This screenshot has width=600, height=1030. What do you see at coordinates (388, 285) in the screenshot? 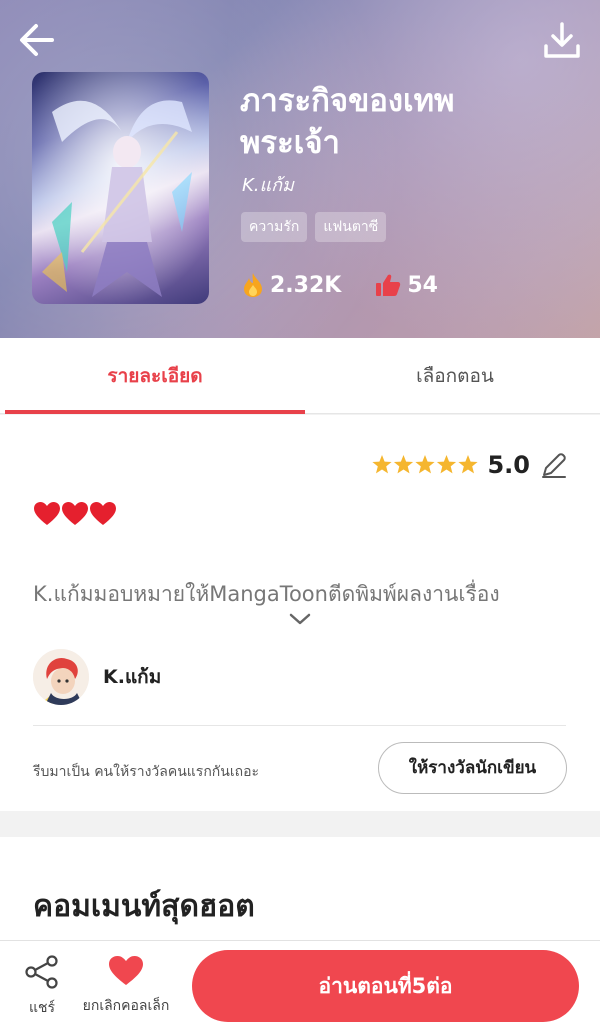
I see `thumbs-up-icon` at bounding box center [388, 285].